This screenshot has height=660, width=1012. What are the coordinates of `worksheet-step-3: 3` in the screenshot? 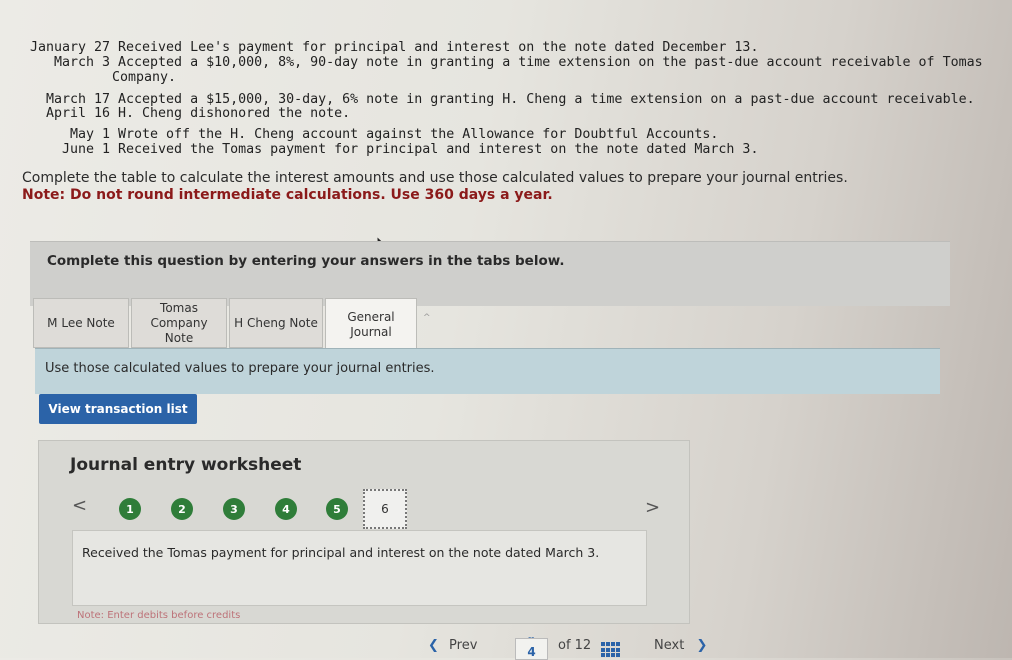 It's located at (234, 509).